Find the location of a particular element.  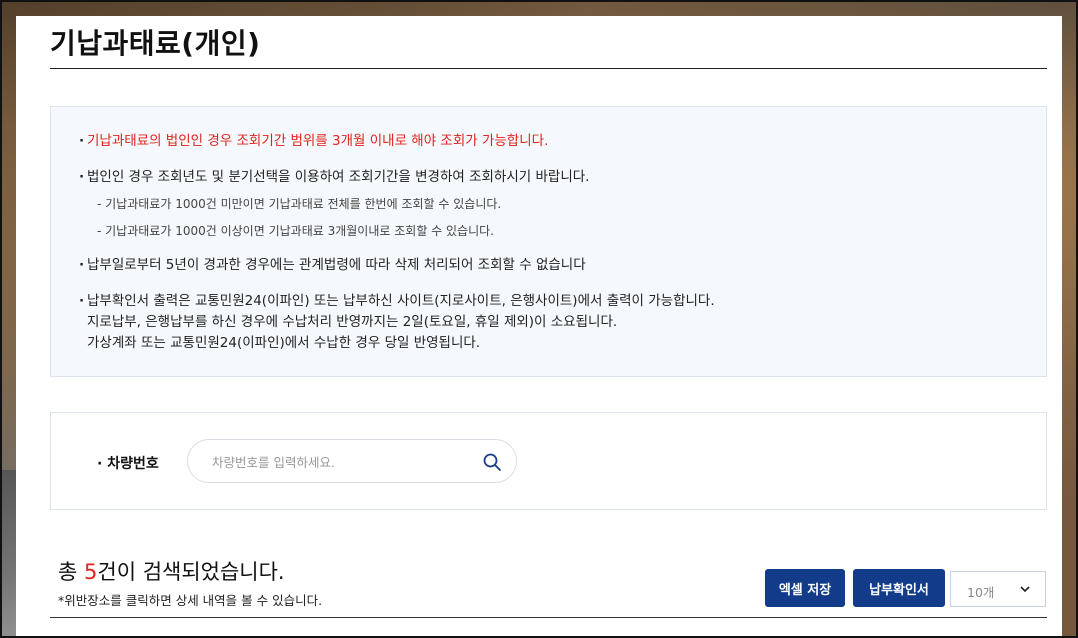

result-count-number: 5 is located at coordinates (91, 572).